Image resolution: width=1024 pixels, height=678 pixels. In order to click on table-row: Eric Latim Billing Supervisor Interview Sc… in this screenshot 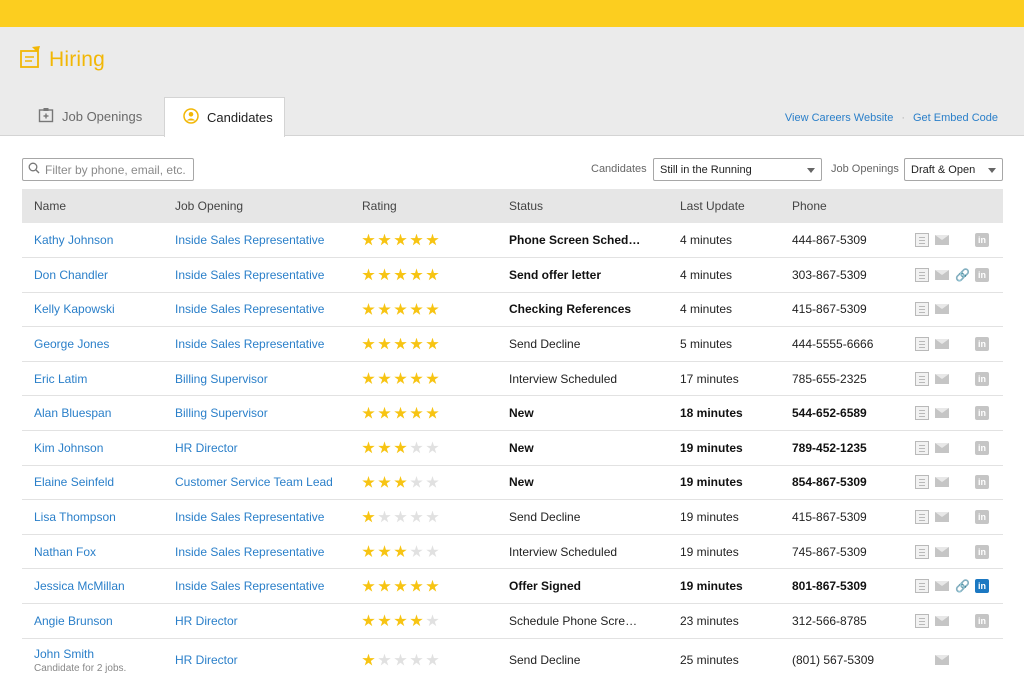, I will do `click(512, 378)`.